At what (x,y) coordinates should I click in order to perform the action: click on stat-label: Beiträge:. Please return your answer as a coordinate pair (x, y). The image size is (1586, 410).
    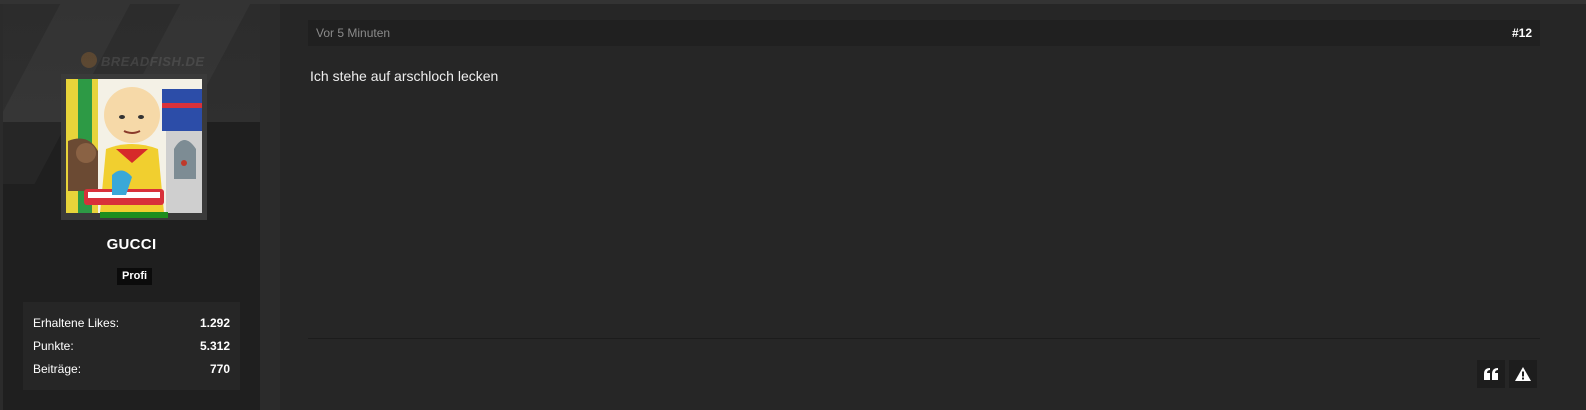
    Looking at the image, I should click on (57, 369).